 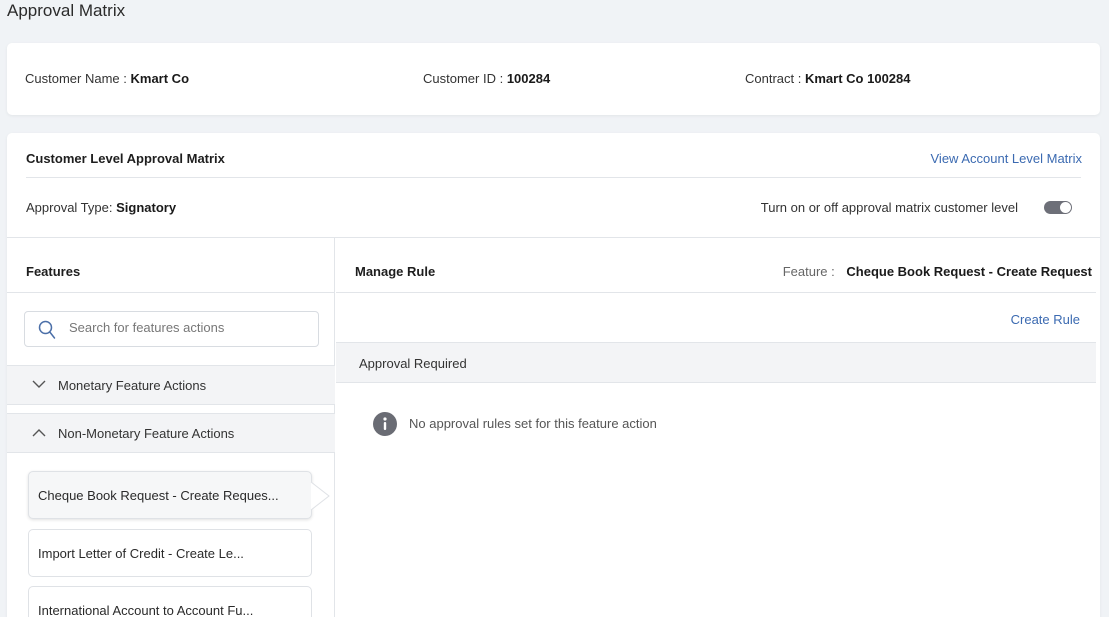 I want to click on approval-required-label: Approval Required, so click(x=413, y=363).